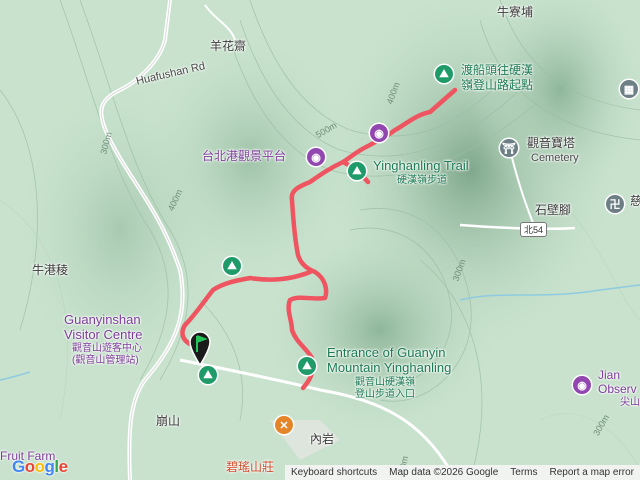 Image resolution: width=640 pixels, height=480 pixels. I want to click on poi-label-visitor-centre-line2: Visitor Centre, so click(103, 335).